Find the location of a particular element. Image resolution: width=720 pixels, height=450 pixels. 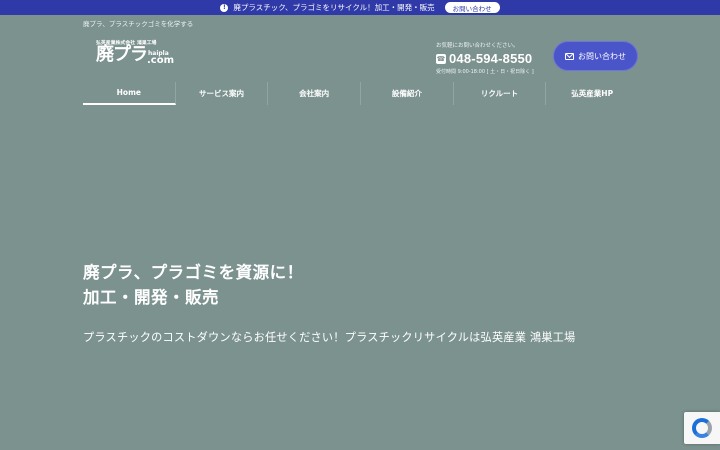

recaptcha-badge is located at coordinates (702, 428).